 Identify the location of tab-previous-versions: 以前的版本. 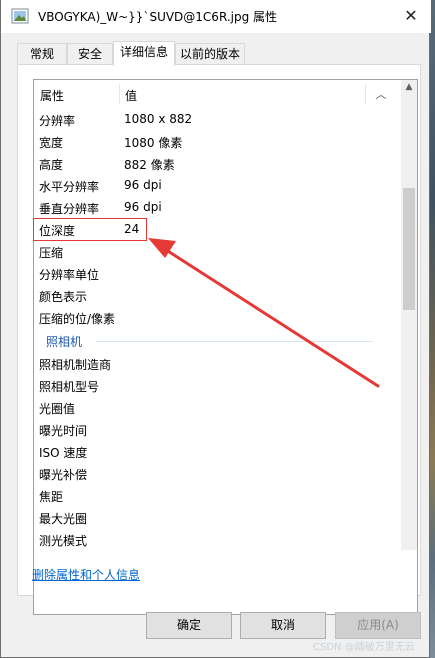
(210, 54).